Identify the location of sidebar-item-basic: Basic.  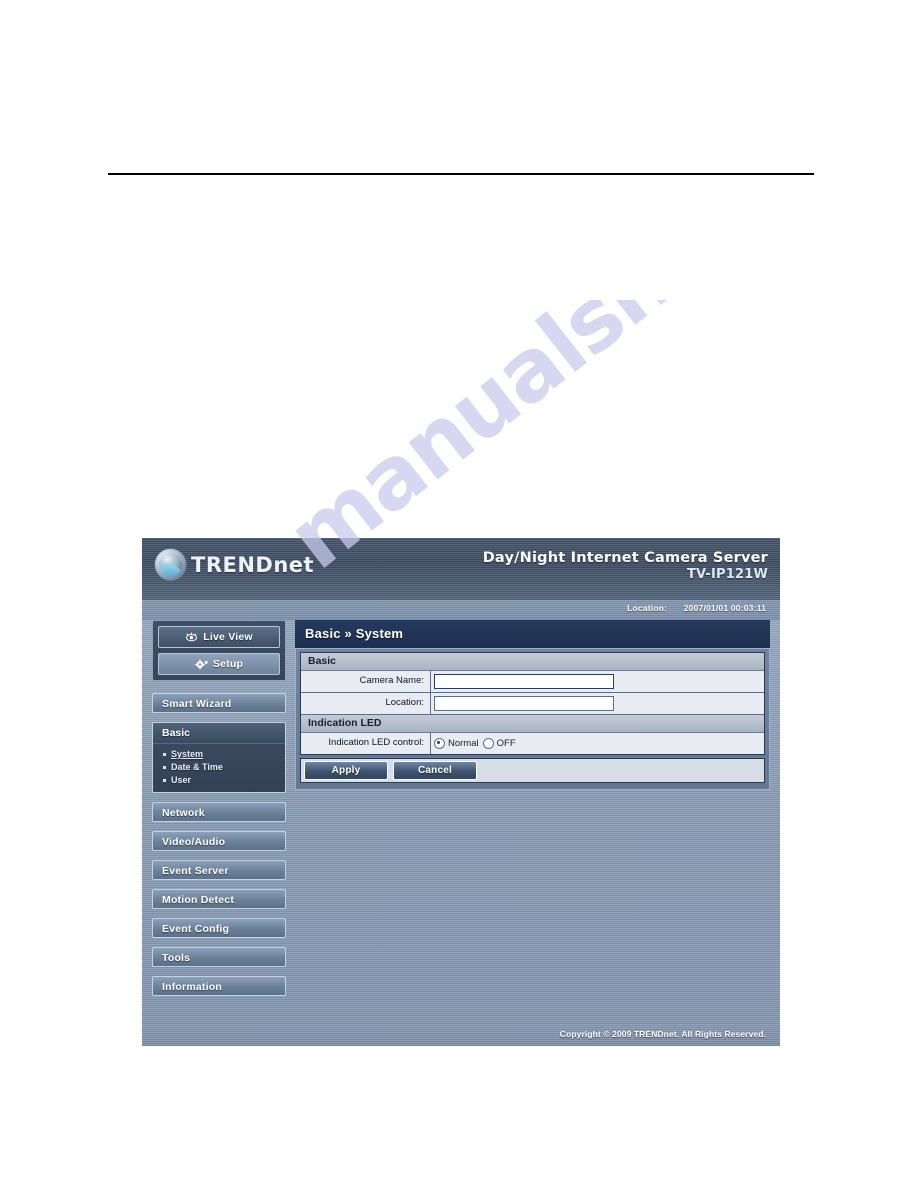
(219, 733).